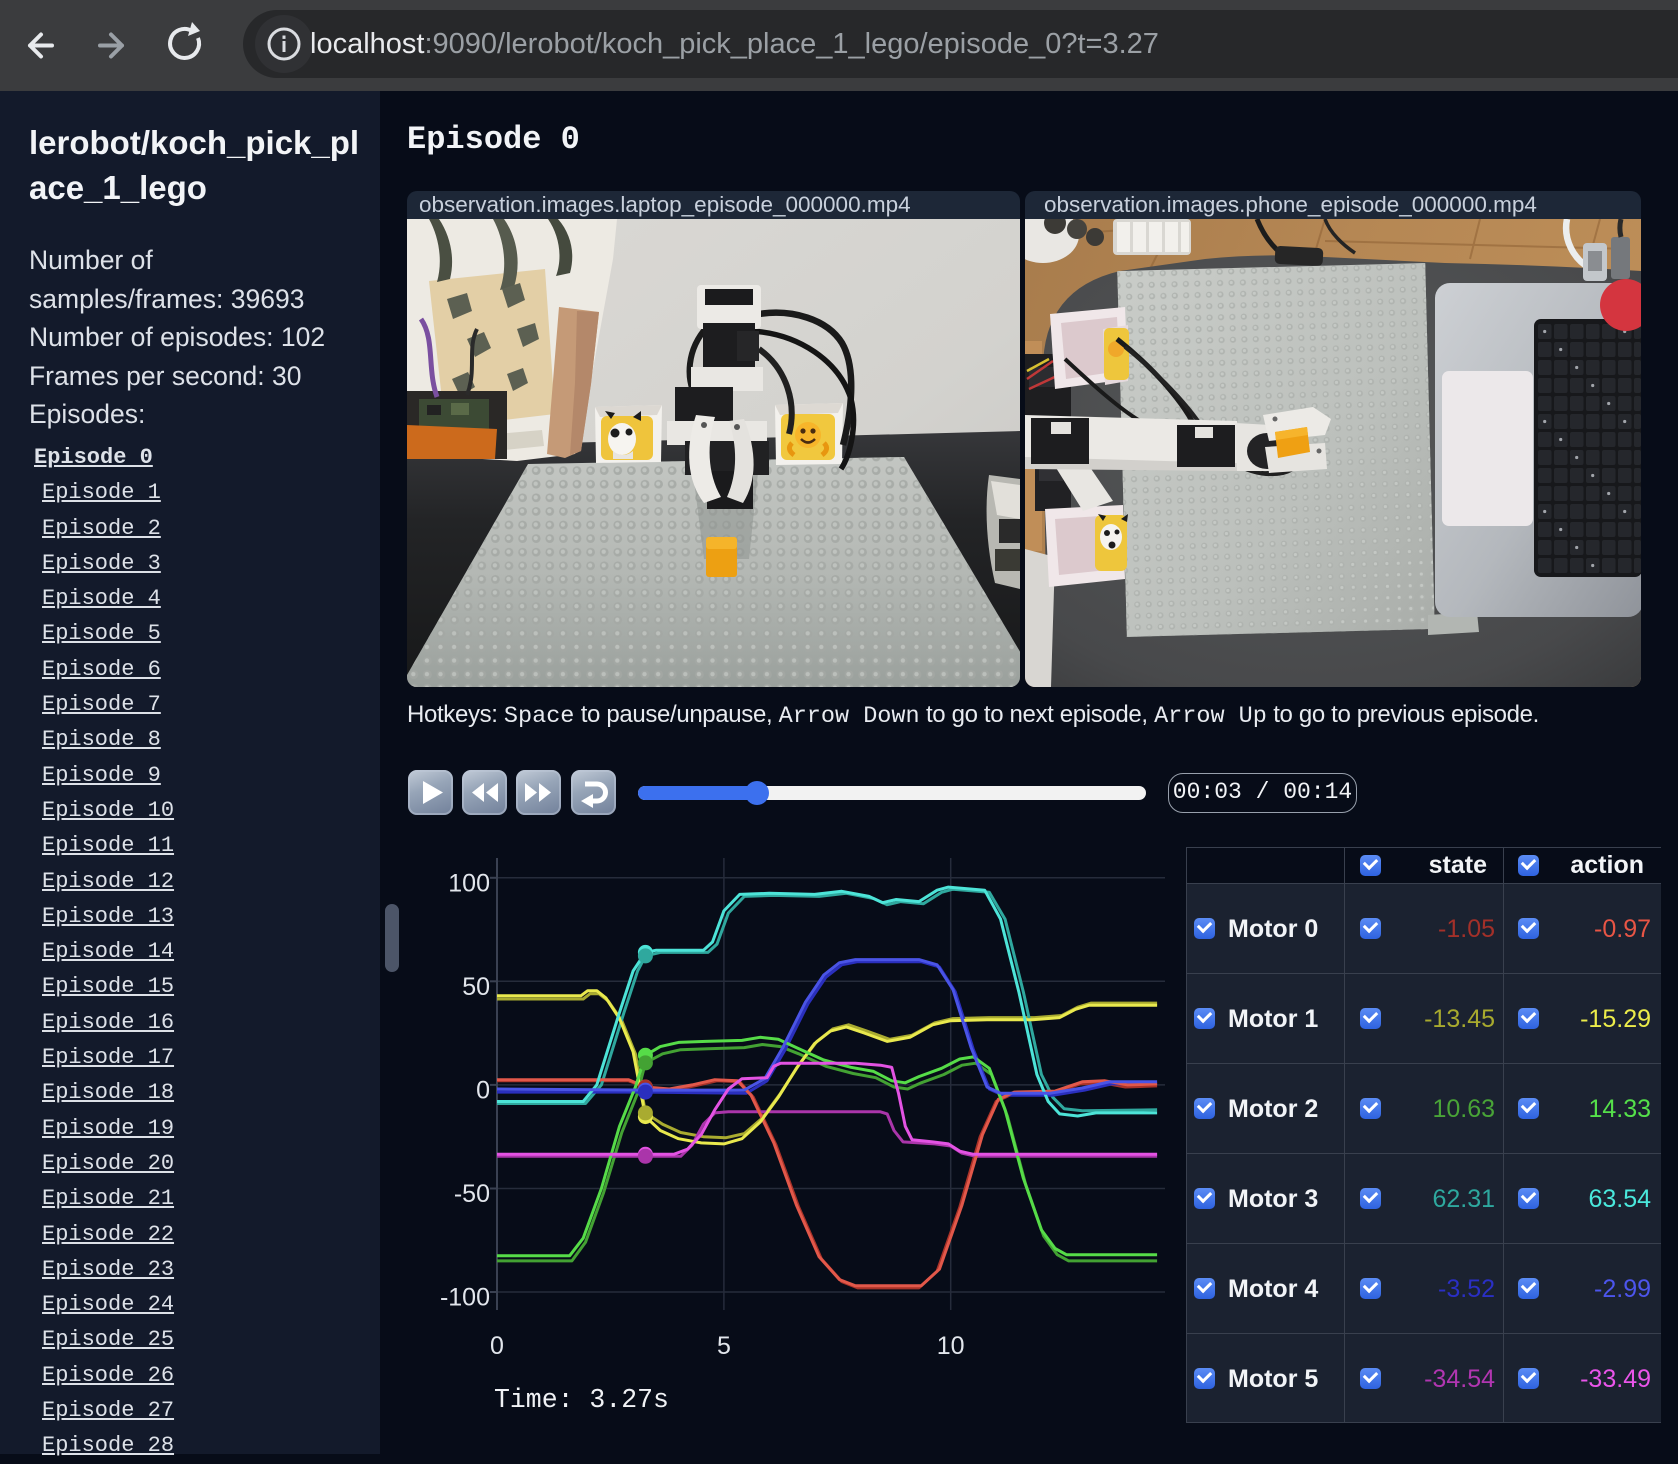 The width and height of the screenshot is (1678, 1464). I want to click on svg-text: -50, so click(472, 1194).